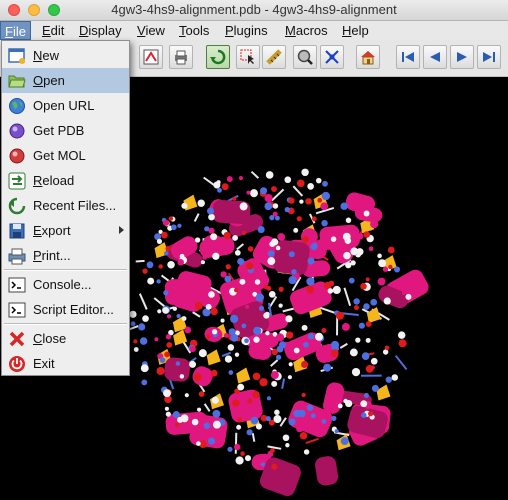  I want to click on menu-item-get-mol: Get MOL, so click(65, 155).